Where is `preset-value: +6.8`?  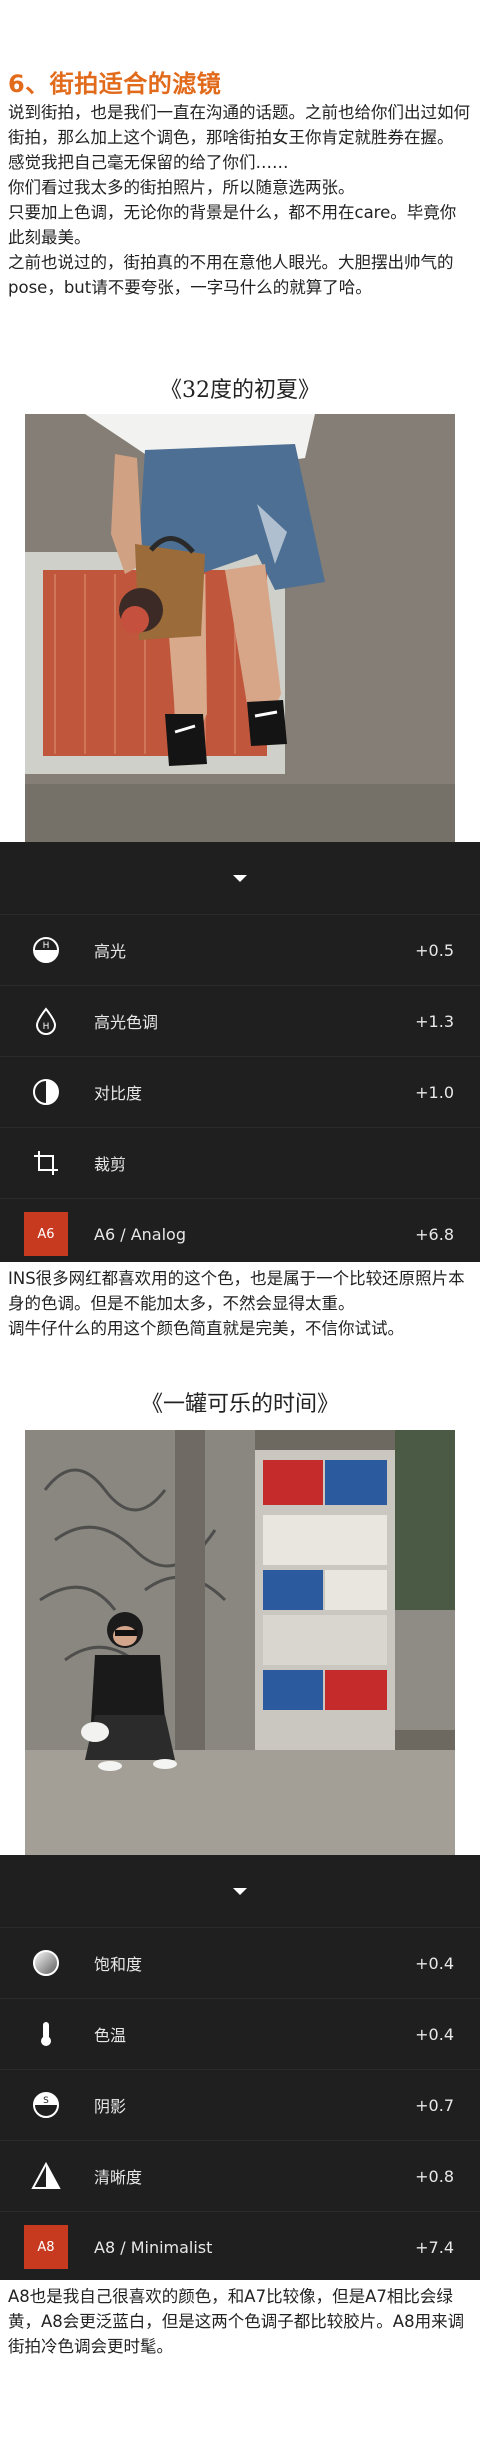
preset-value: +6.8 is located at coordinates (434, 1234).